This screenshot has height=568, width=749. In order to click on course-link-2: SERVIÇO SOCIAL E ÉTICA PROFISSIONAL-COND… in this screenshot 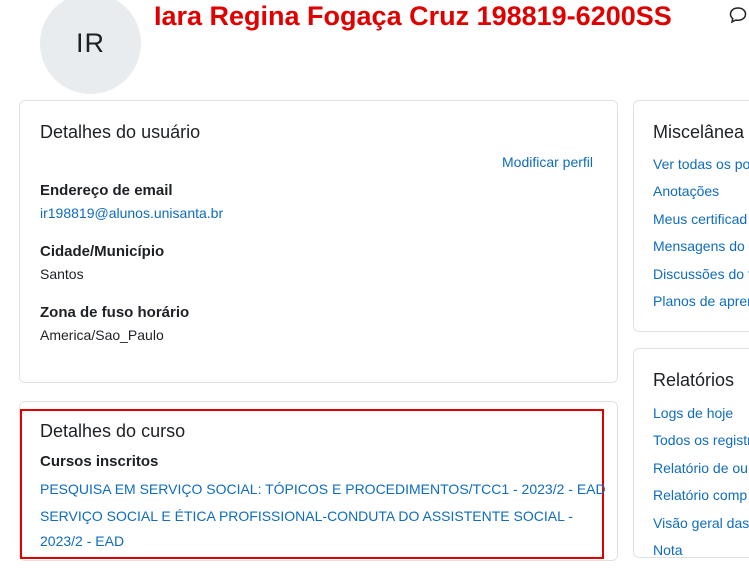, I will do `click(317, 529)`.